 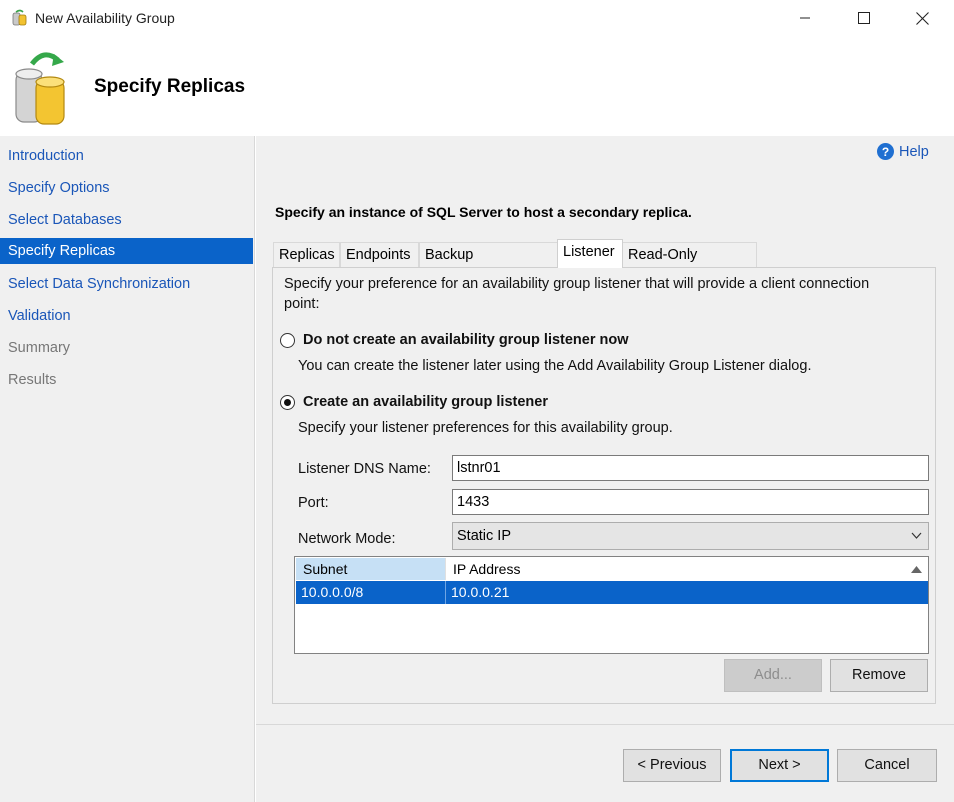 I want to click on remove-button: Remove, so click(x=879, y=675).